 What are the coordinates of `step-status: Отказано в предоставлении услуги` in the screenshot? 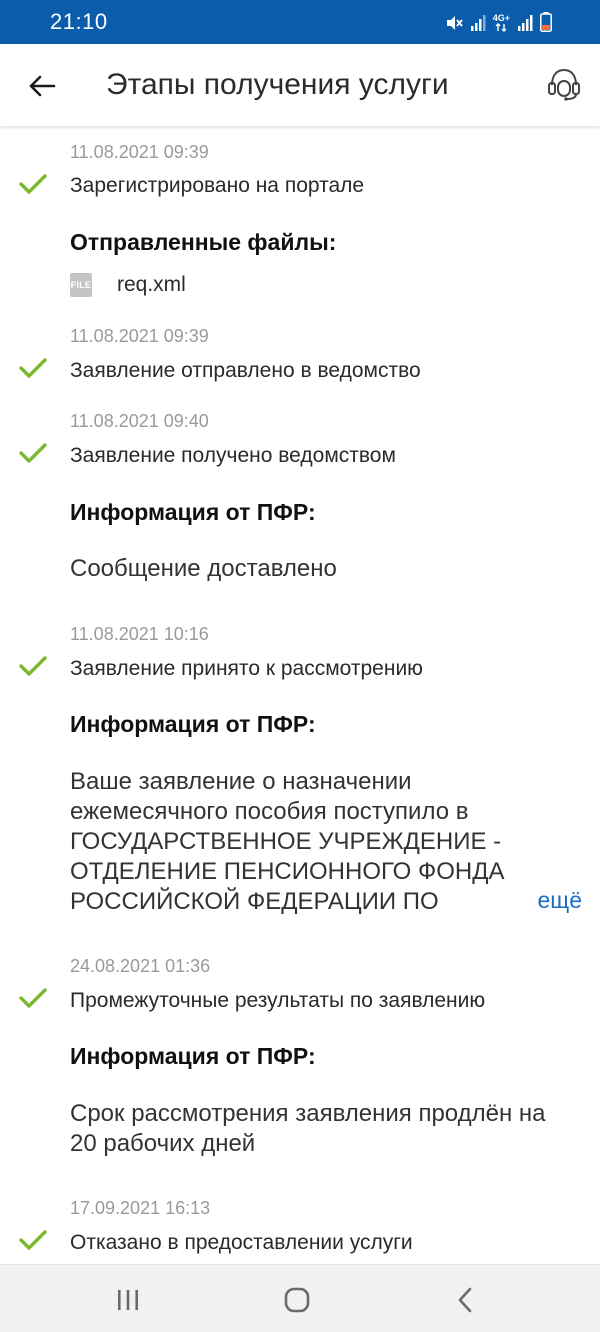 It's located at (241, 1242).